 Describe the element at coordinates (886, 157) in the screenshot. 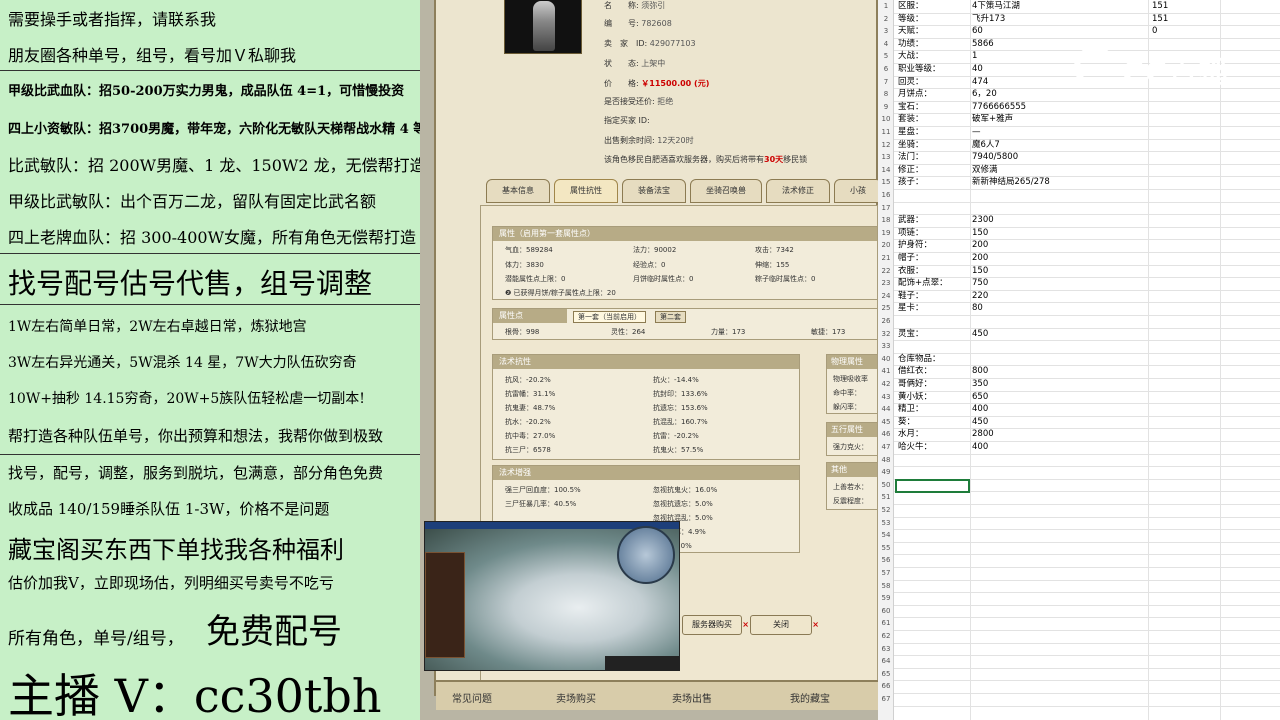

I see `row-number: 13` at that location.